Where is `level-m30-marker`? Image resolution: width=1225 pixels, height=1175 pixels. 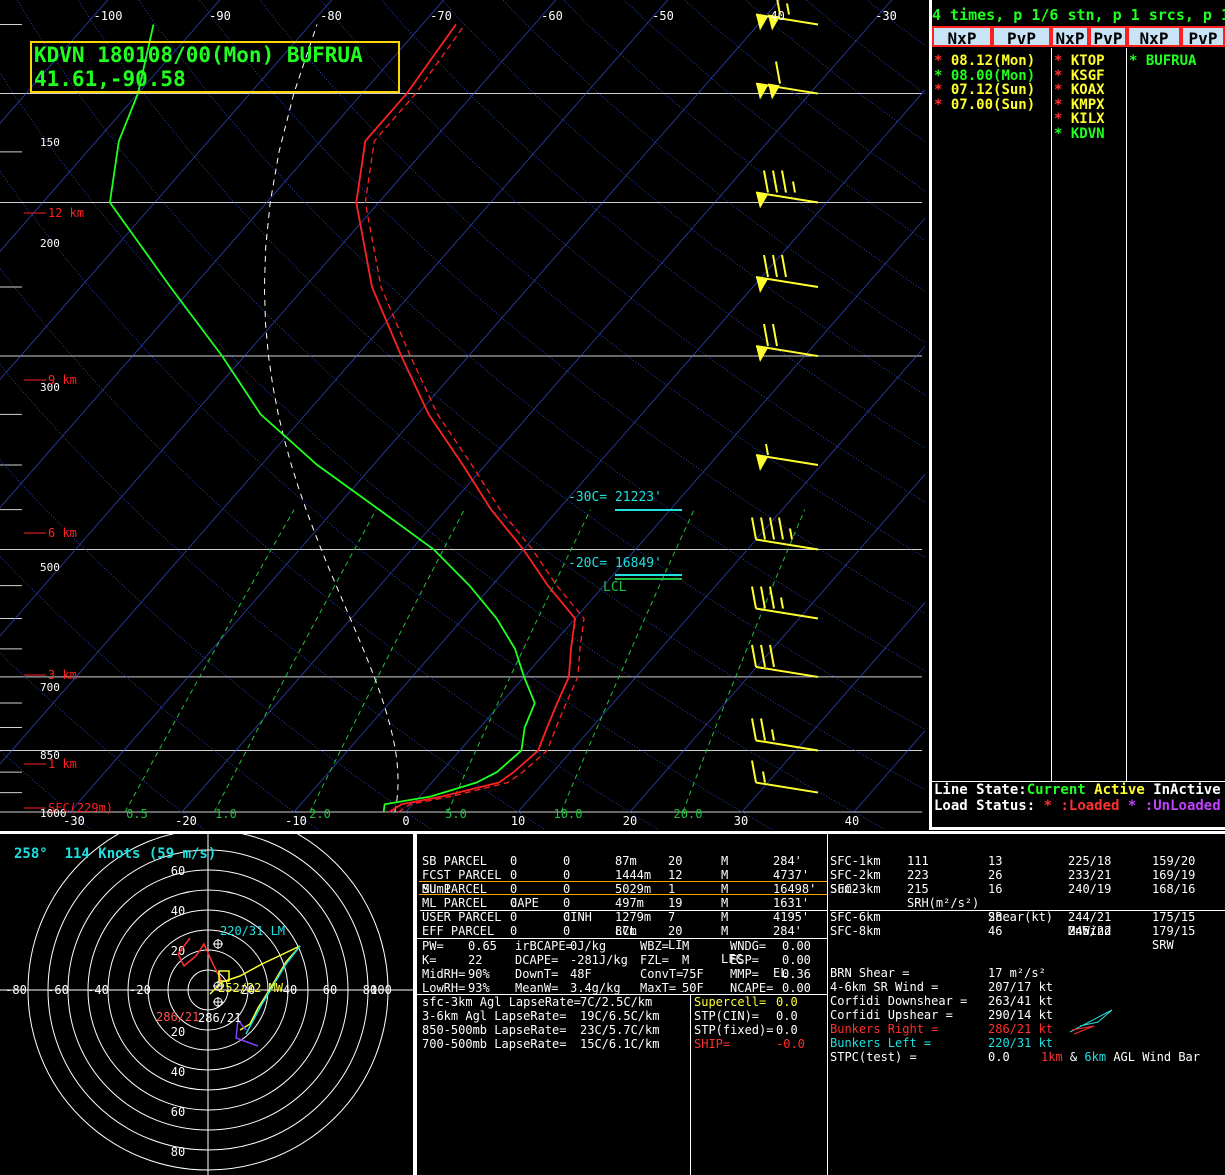 level-m30-marker is located at coordinates (648, 510).